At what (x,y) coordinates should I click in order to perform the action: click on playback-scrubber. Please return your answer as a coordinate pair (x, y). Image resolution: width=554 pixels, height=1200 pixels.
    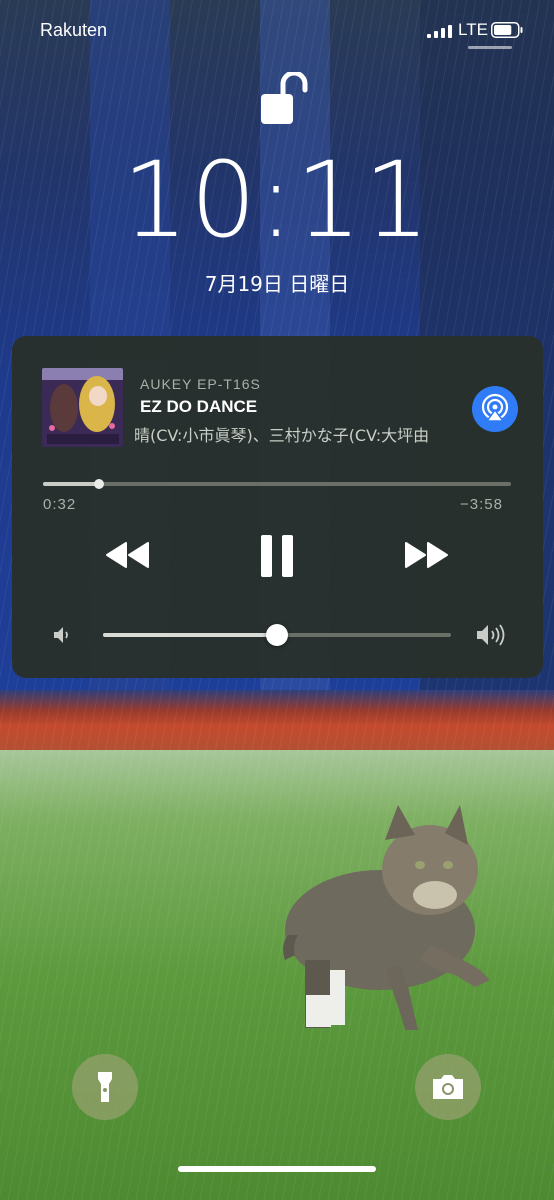
    Looking at the image, I should click on (277, 484).